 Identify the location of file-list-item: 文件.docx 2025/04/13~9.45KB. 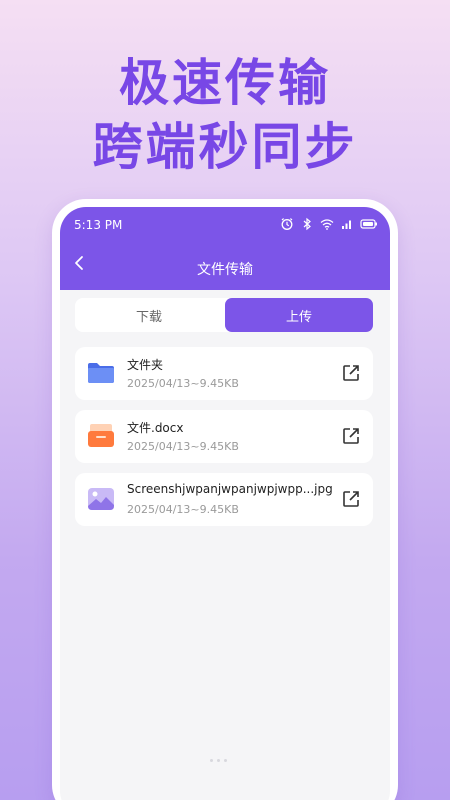
(224, 436).